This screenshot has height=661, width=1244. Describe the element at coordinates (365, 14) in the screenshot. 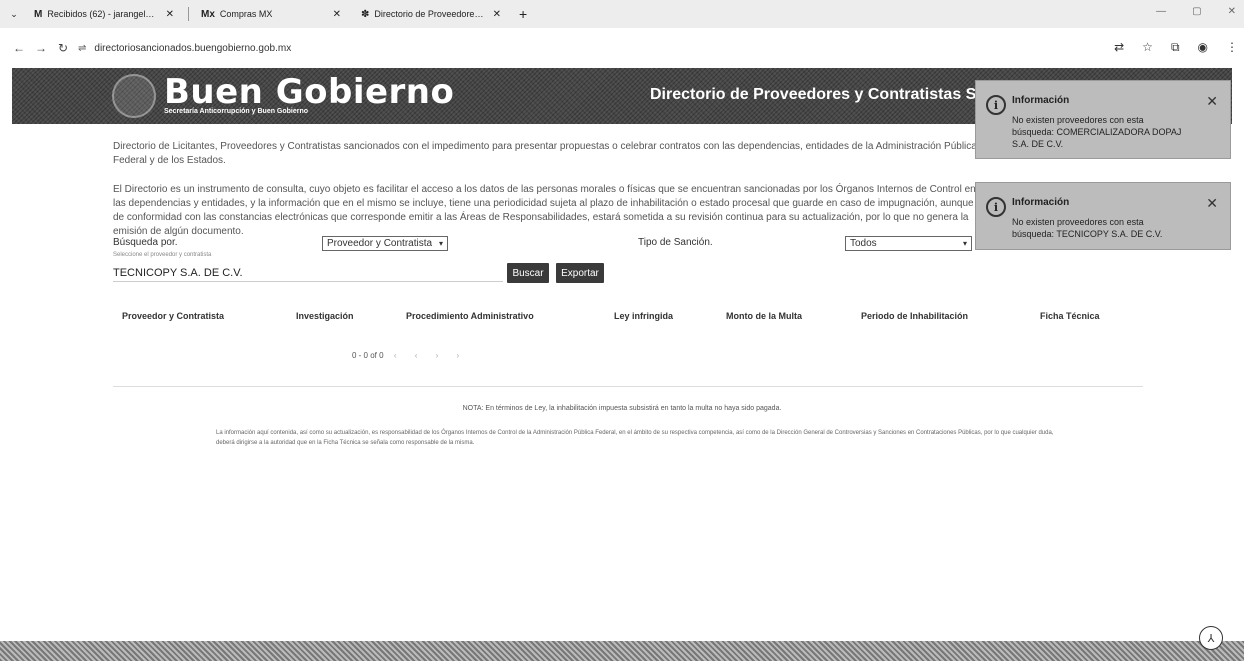

I see `site-favicon-icon: ✽` at that location.